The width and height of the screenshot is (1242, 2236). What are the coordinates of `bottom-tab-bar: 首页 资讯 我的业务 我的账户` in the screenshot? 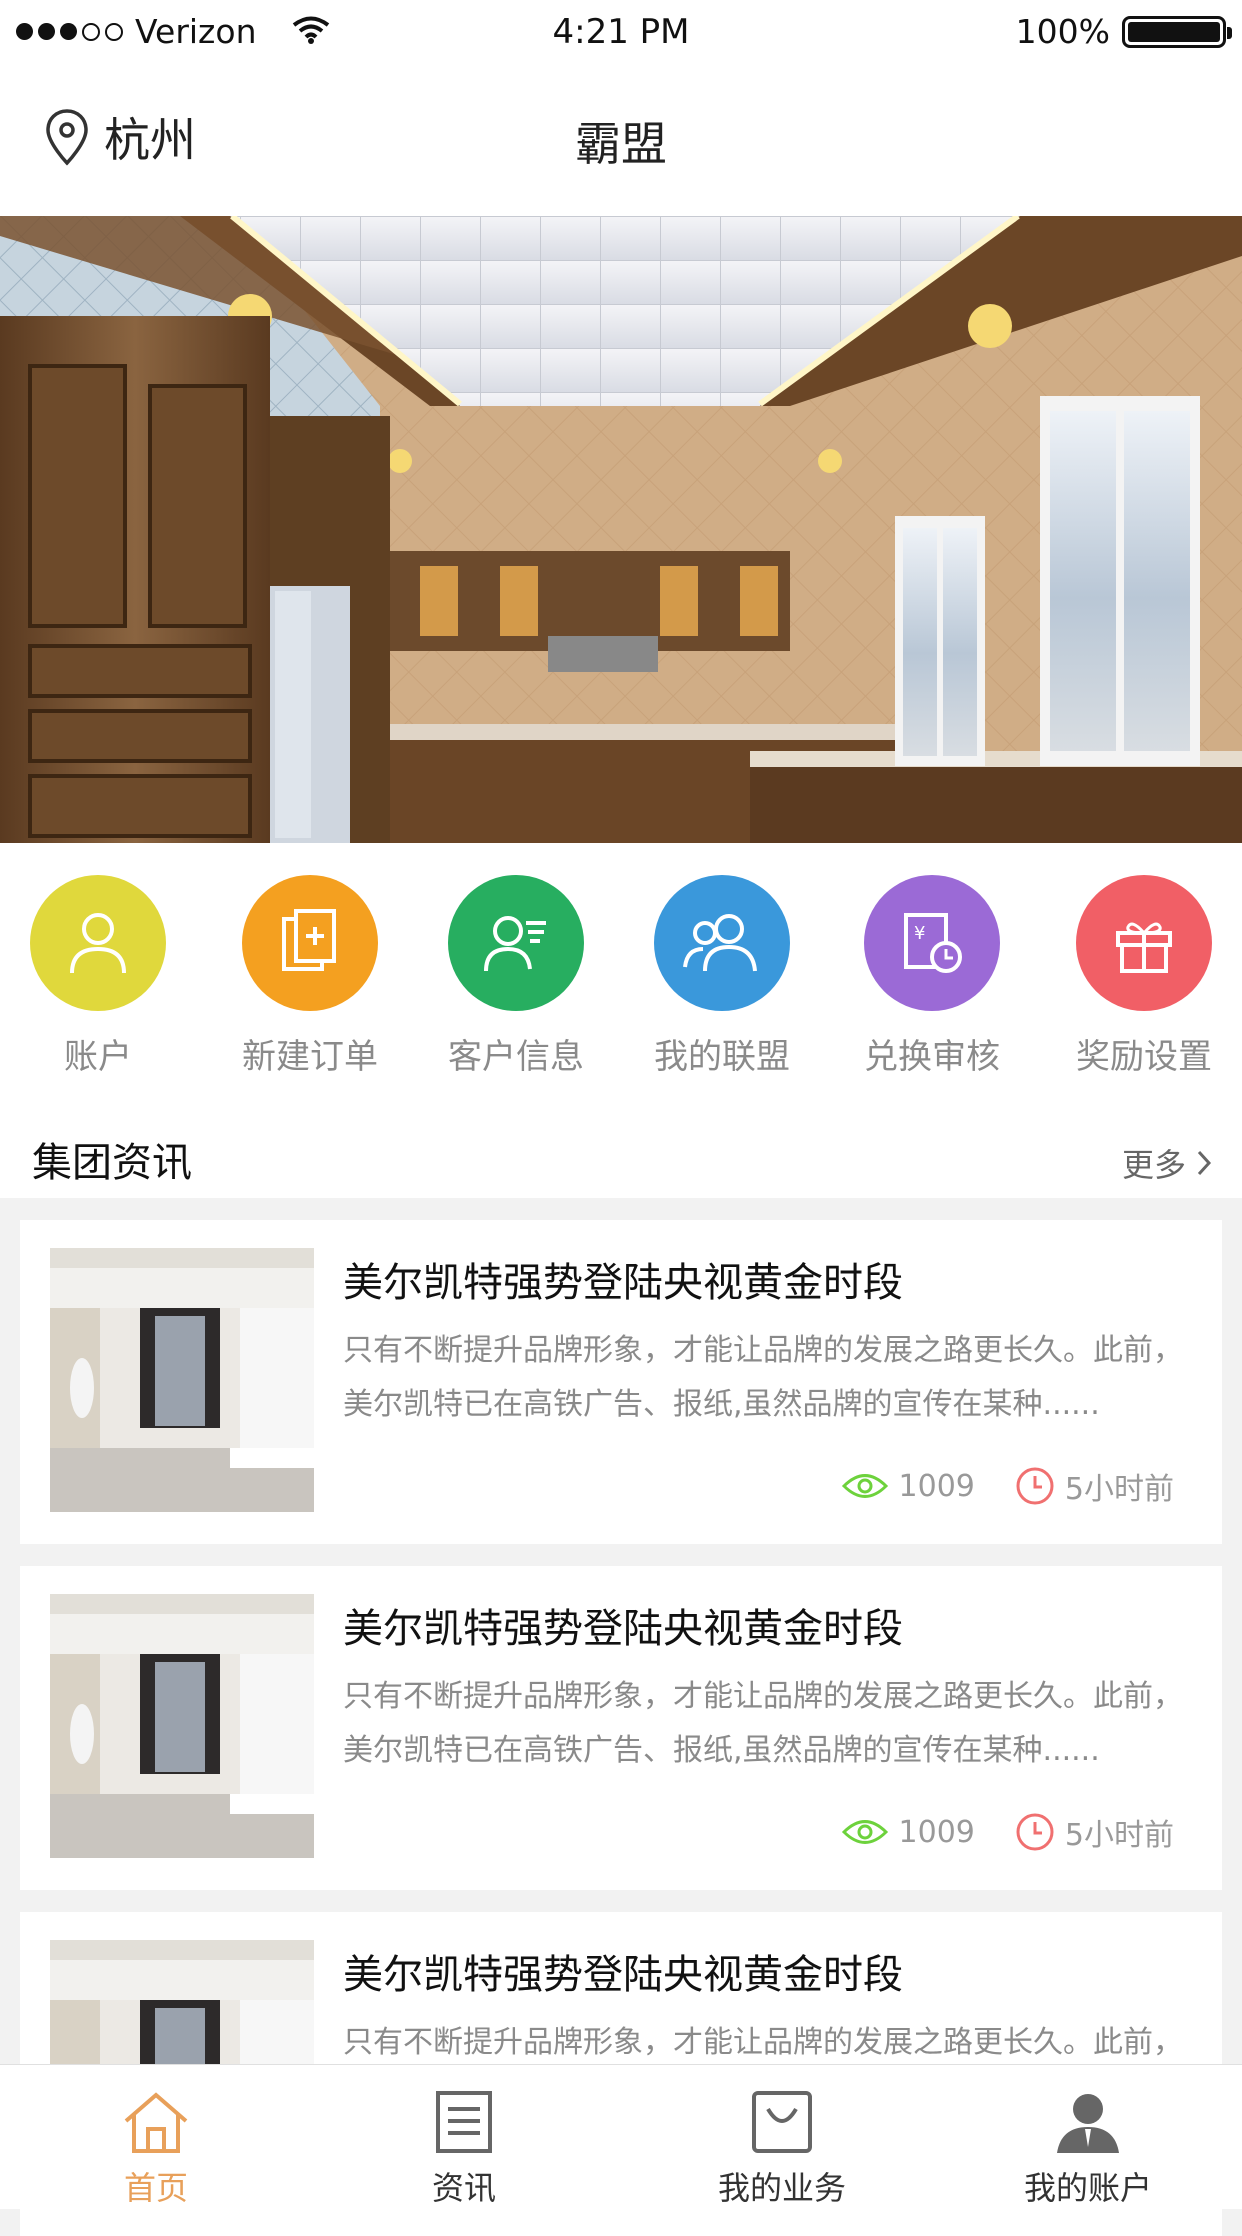 It's located at (621, 2136).